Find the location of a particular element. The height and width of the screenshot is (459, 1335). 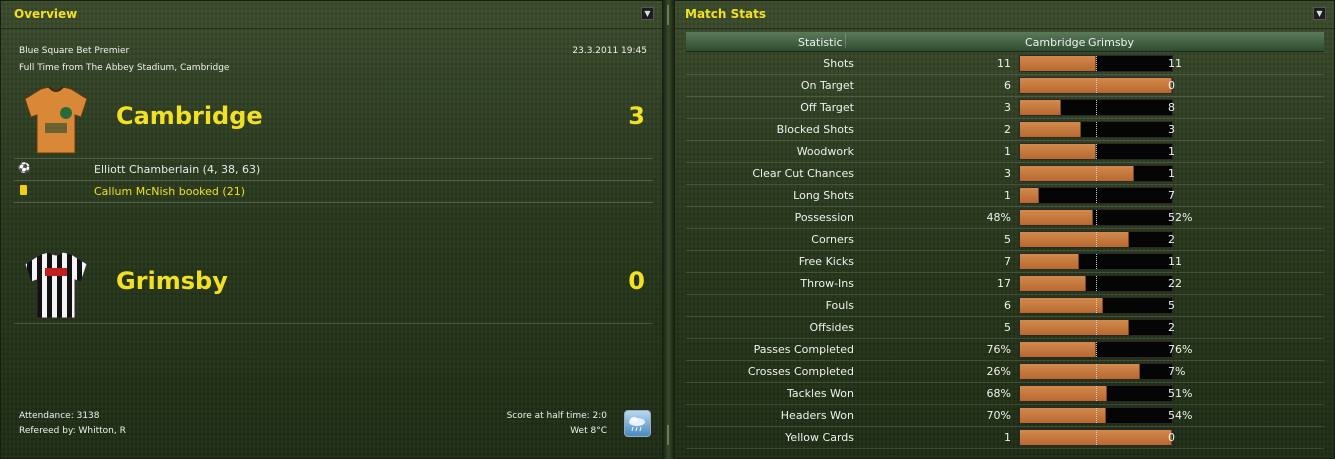

home-team-name: Cambridge is located at coordinates (189, 116).